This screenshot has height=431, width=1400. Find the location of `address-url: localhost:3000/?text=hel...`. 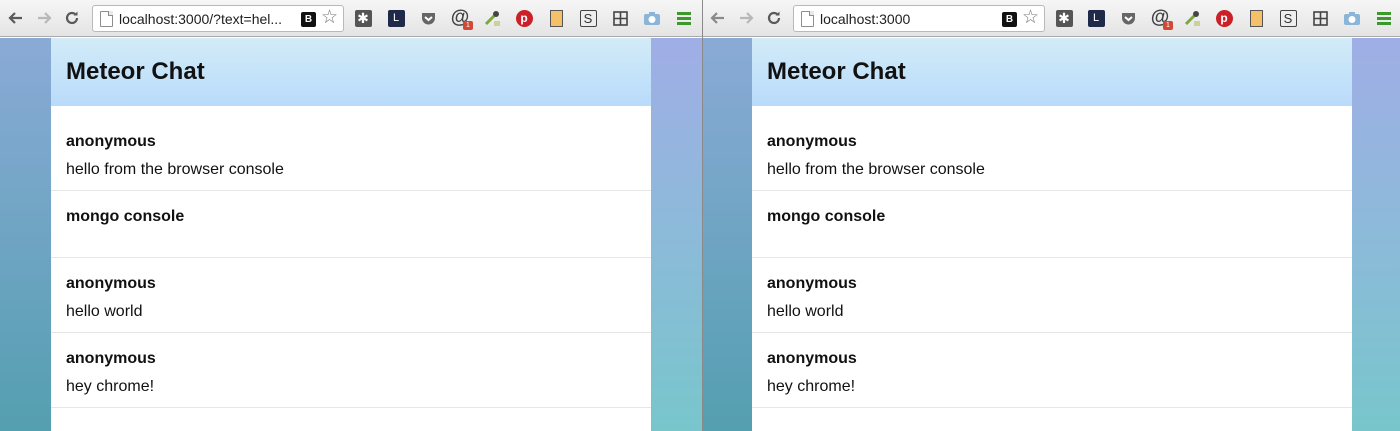

address-url: localhost:3000/?text=hel... is located at coordinates (201, 19).